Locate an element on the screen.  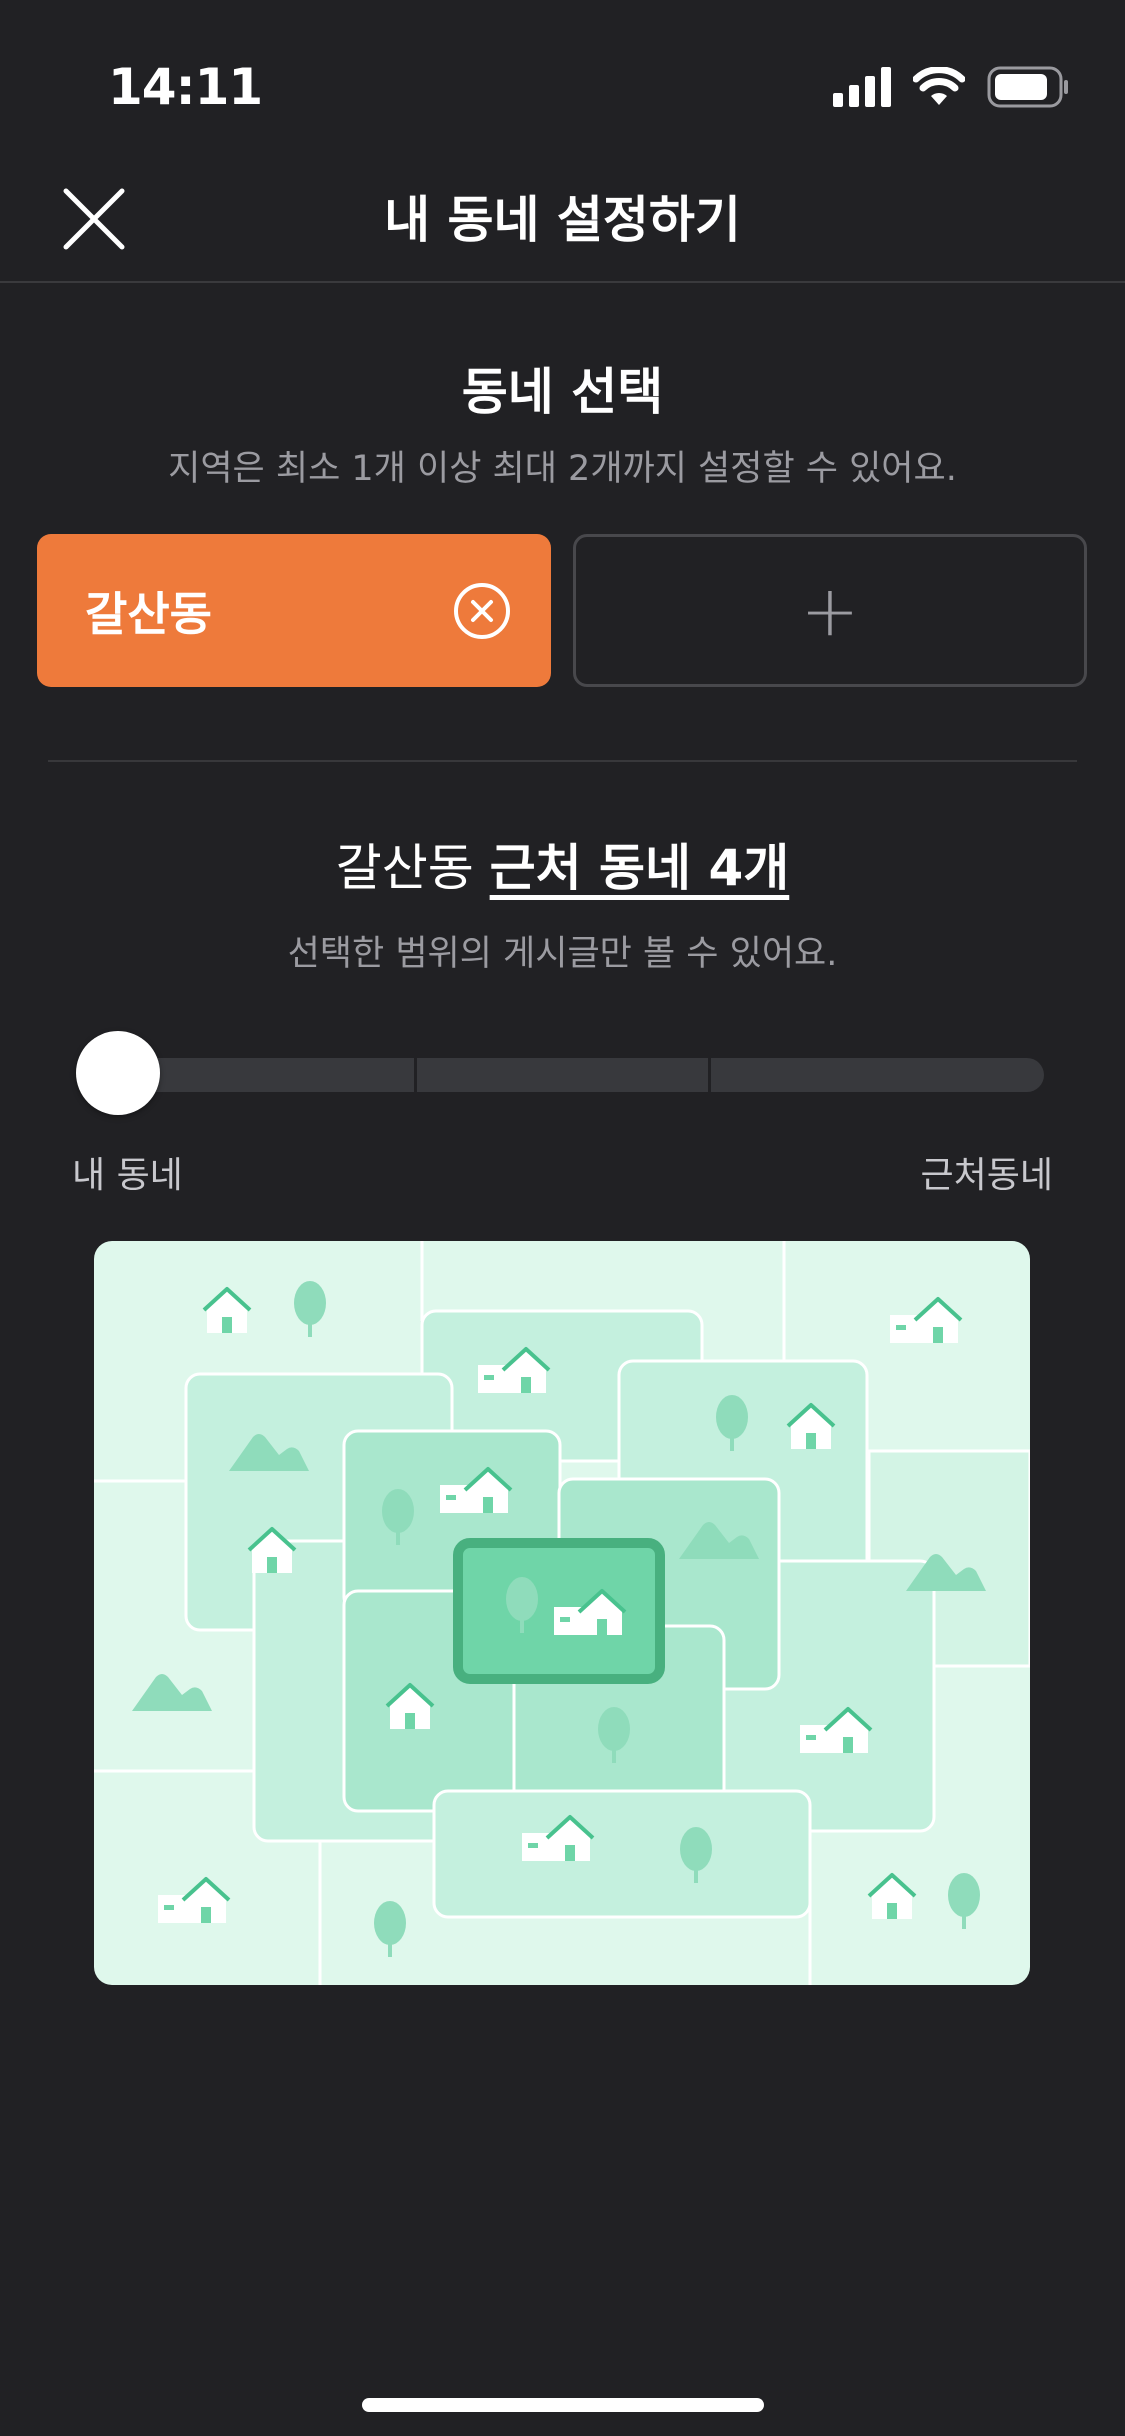
range-slider-track is located at coordinates (562, 1075).